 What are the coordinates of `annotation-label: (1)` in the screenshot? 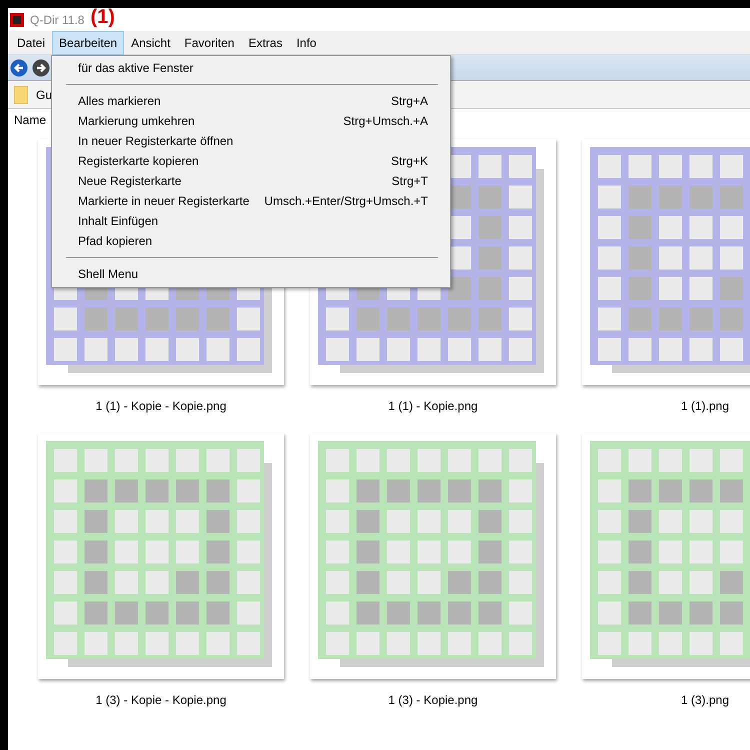 It's located at (102, 19).